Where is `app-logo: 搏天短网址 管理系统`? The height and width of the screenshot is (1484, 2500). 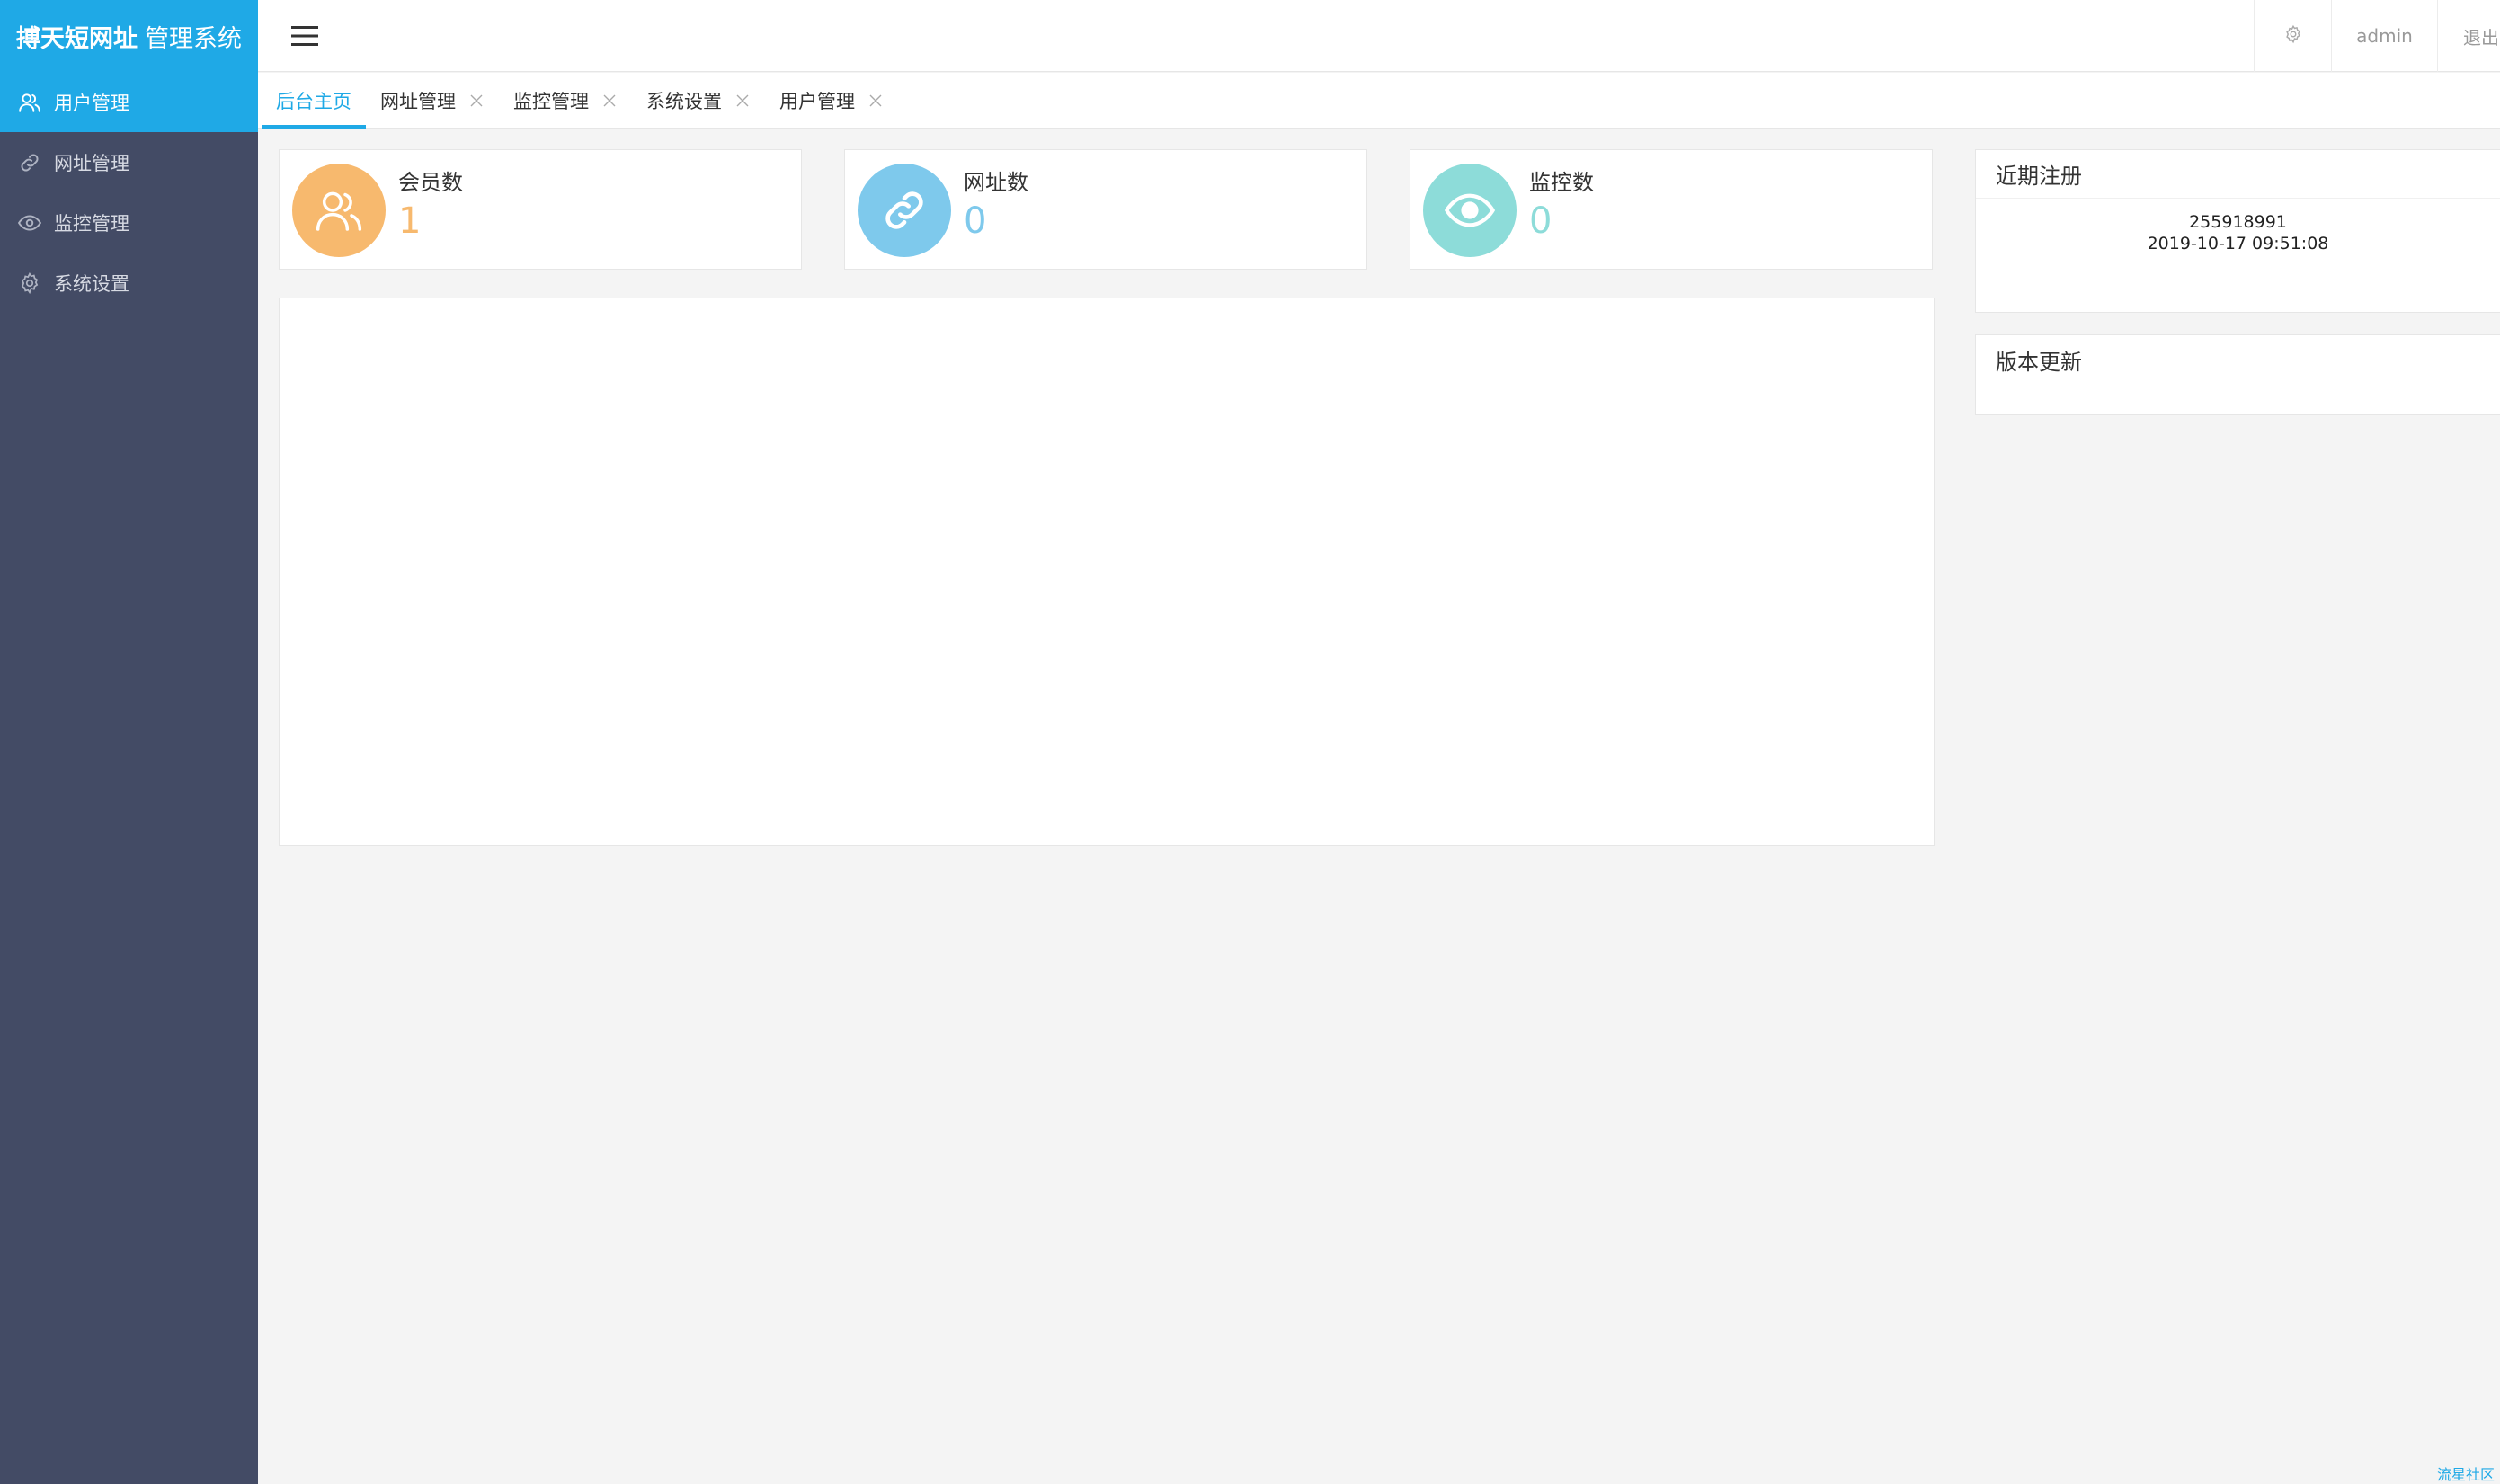 app-logo: 搏天短网址 管理系统 is located at coordinates (129, 36).